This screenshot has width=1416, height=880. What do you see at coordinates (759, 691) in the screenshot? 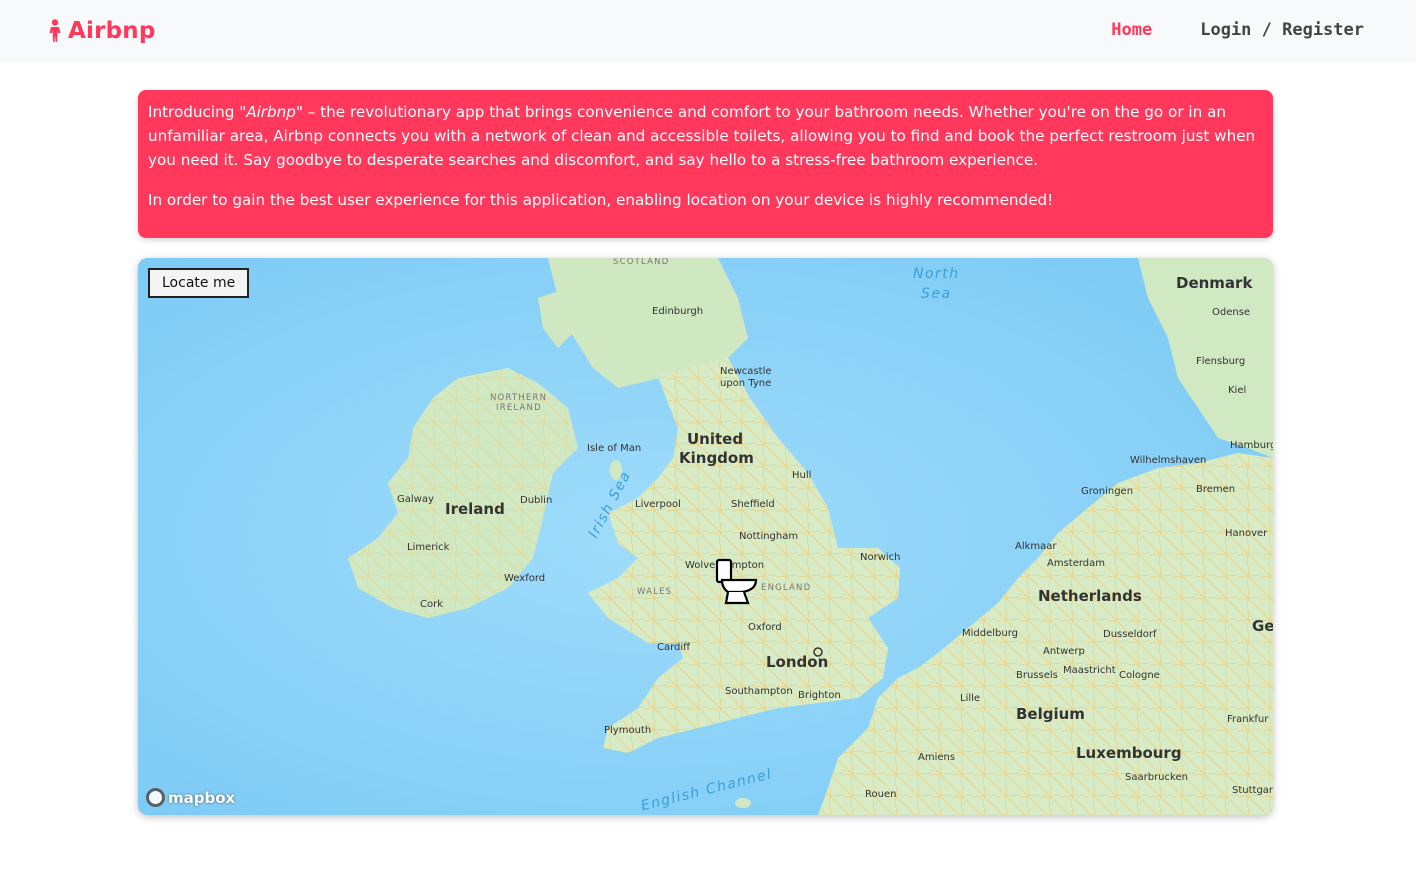
I see `label-southampton: Southampton` at bounding box center [759, 691].